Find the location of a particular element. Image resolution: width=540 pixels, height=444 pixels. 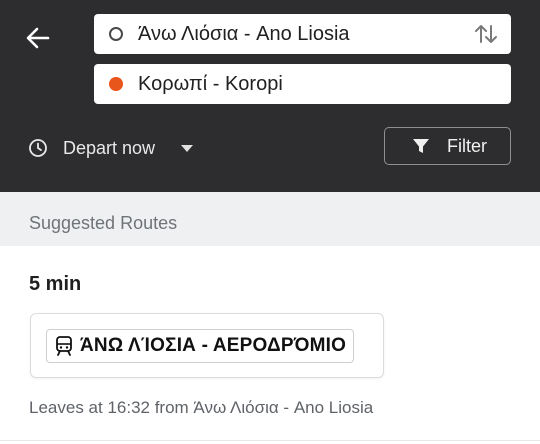

origin-field: Άνω Λιόσια - Ano Liosia is located at coordinates (302, 34).